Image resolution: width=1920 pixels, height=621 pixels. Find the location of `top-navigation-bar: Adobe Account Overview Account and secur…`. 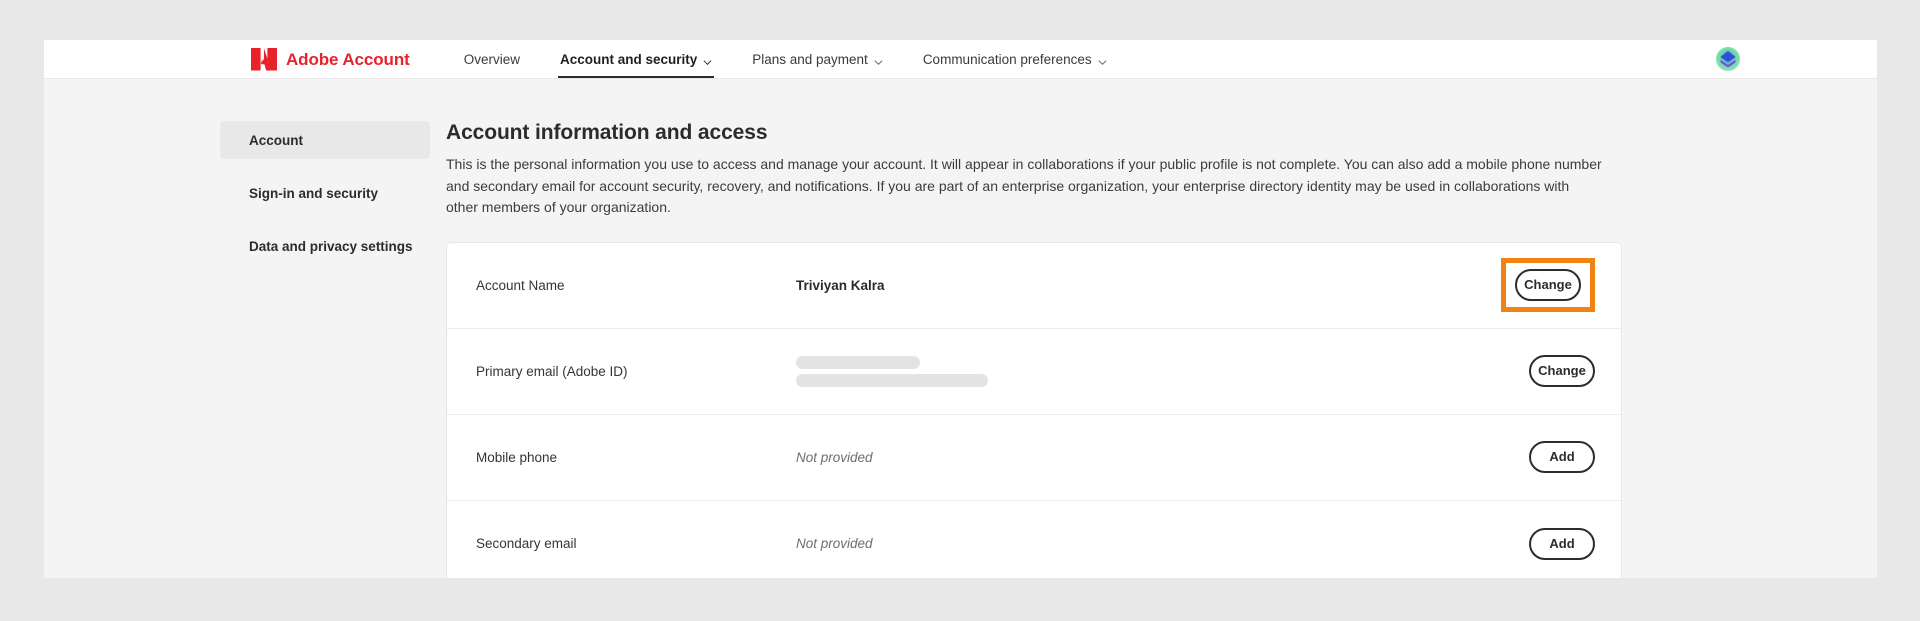

top-navigation-bar: Adobe Account Overview Account and secur… is located at coordinates (960, 59).